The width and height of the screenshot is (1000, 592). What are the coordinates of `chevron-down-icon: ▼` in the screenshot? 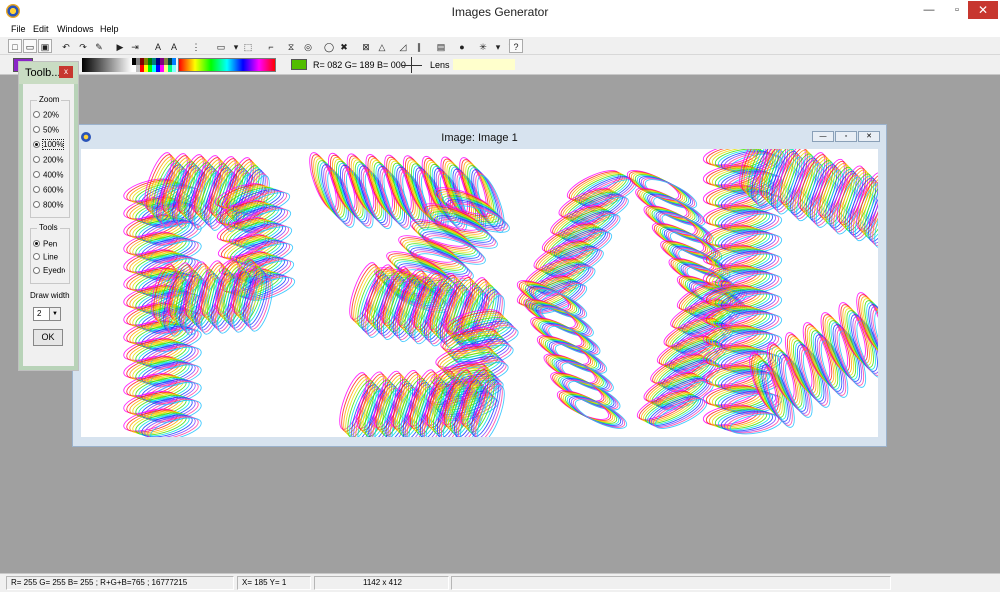 It's located at (54, 314).